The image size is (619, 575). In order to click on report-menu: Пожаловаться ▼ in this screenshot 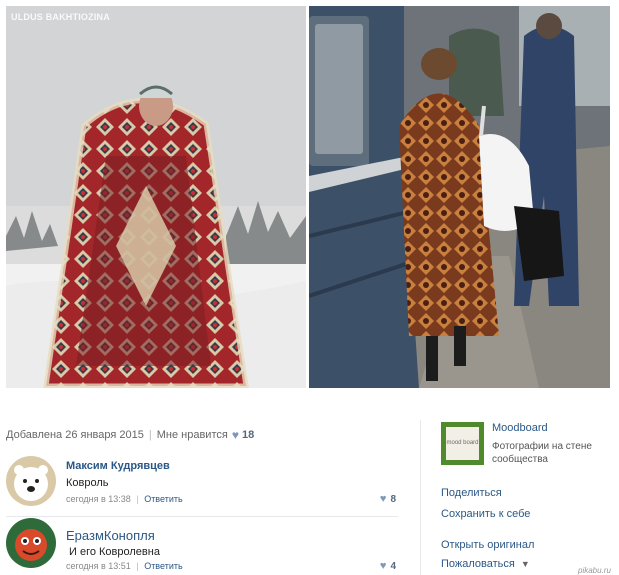, I will do `click(485, 564)`.